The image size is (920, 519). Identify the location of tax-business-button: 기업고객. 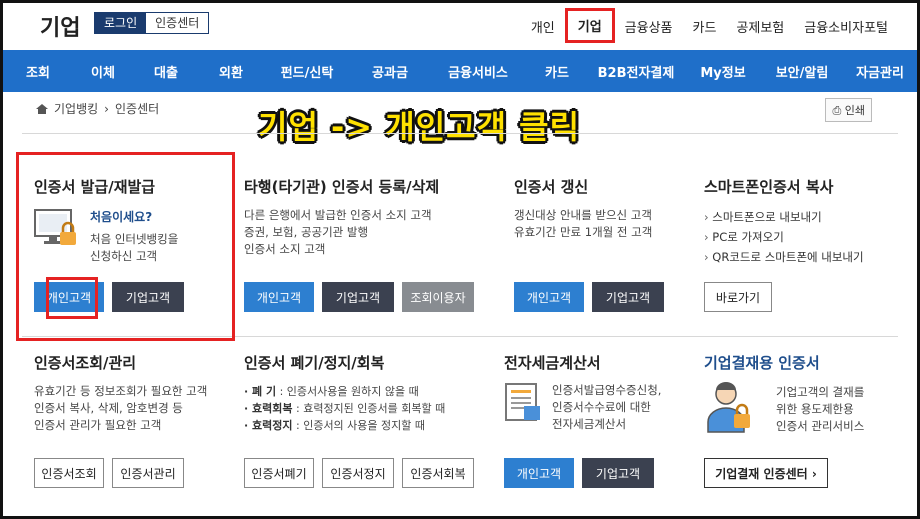
(618, 473).